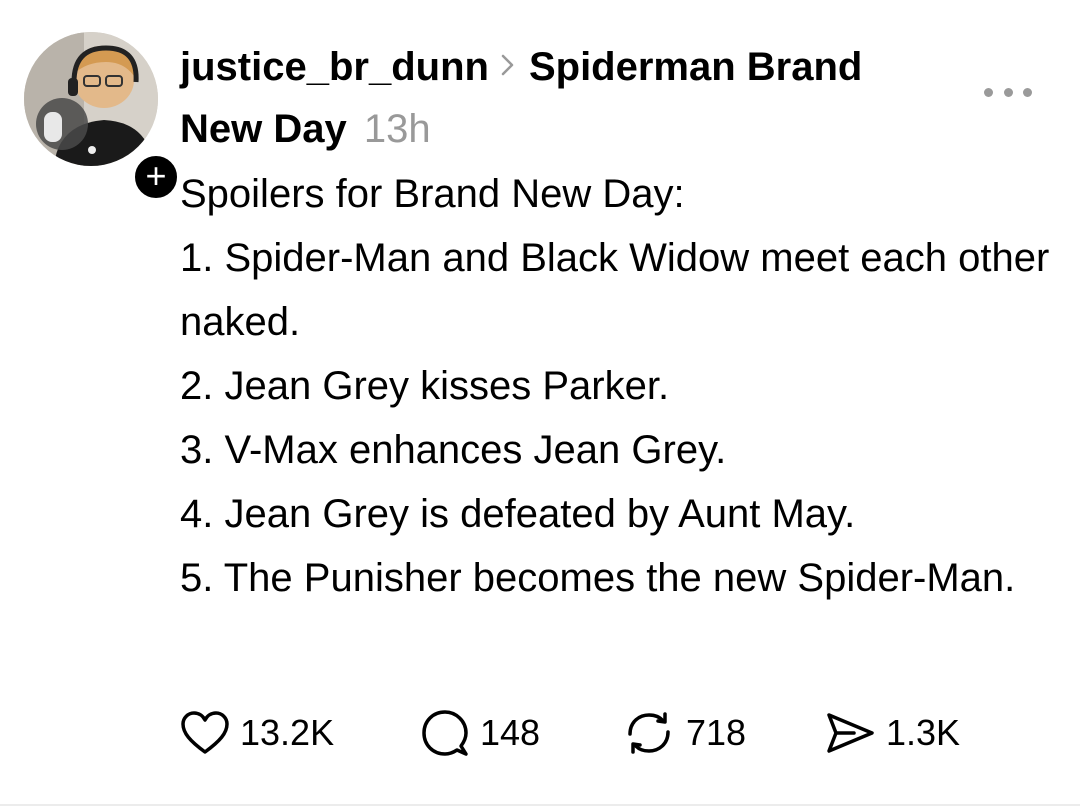 This screenshot has height=812, width=1080. I want to click on avatar, so click(91, 99).